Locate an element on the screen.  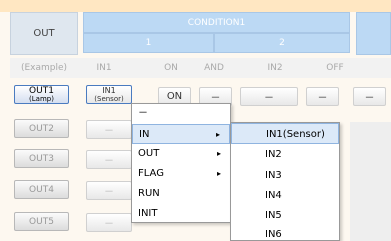
submenu-item-in2-label: IN2 is located at coordinates (273, 154).